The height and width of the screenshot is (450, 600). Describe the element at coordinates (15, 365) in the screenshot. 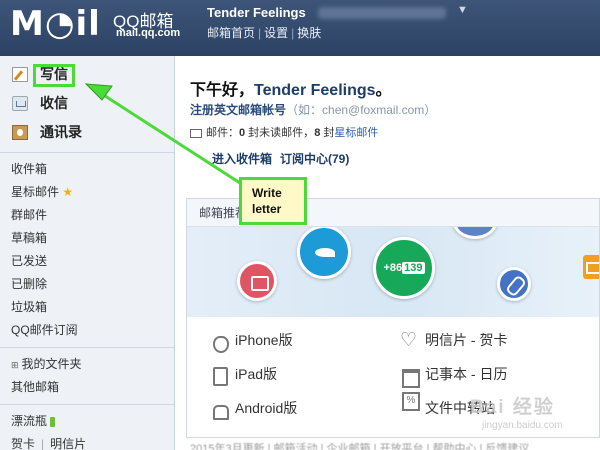

I see `expand-icon: ⊞` at that location.